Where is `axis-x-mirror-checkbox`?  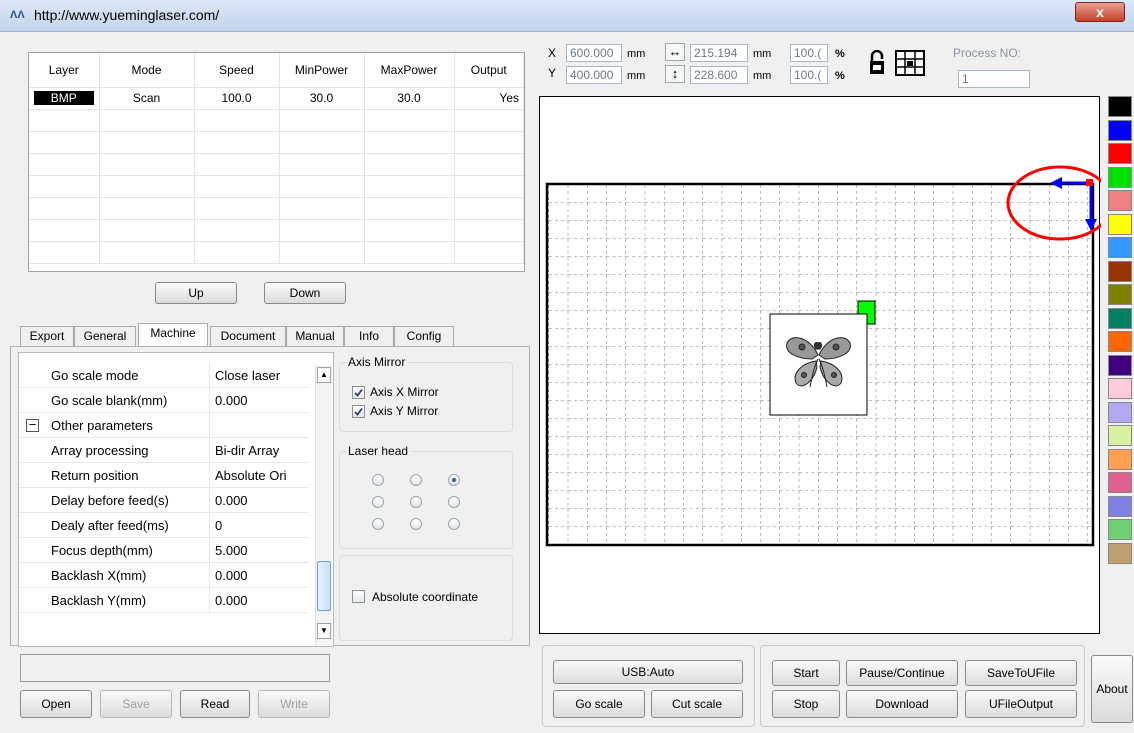
axis-x-mirror-checkbox is located at coordinates (358, 392).